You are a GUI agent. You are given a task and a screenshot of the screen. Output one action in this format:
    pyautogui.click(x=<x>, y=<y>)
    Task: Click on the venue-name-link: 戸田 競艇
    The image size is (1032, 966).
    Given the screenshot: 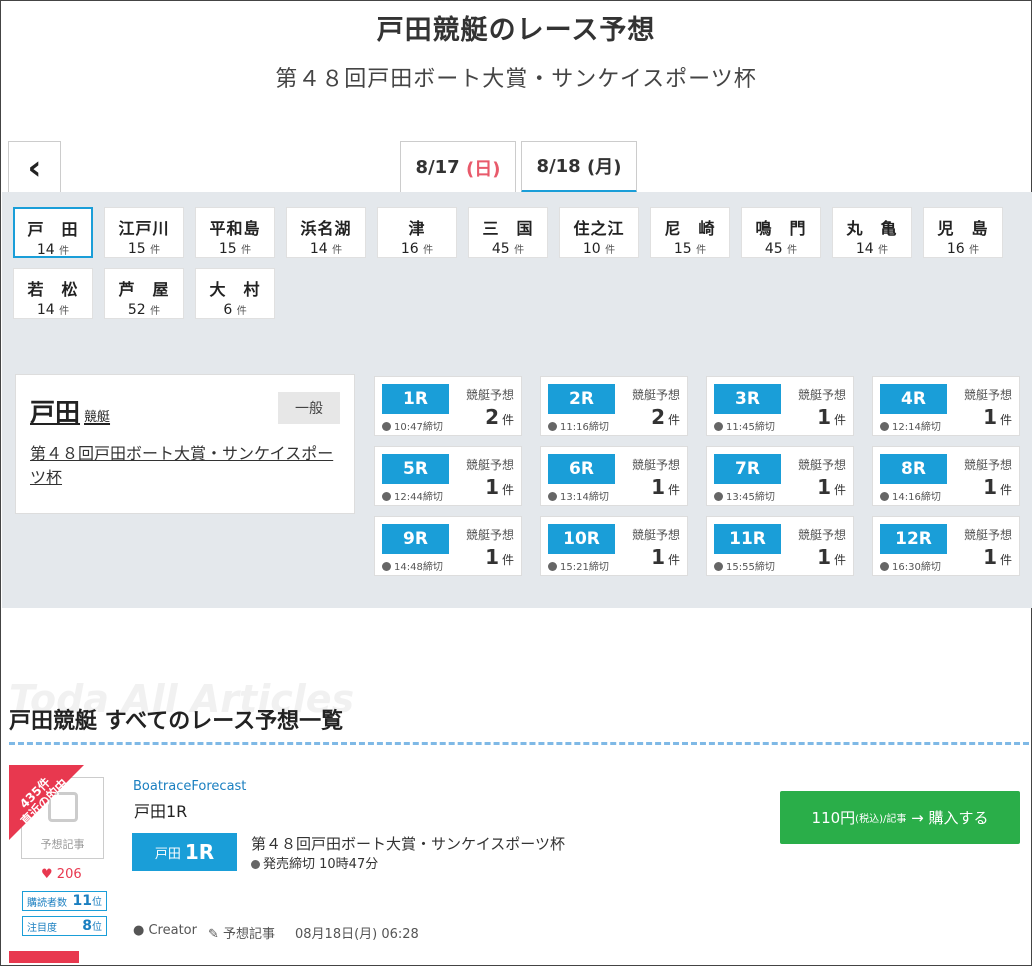 What is the action you would take?
    pyautogui.click(x=70, y=411)
    